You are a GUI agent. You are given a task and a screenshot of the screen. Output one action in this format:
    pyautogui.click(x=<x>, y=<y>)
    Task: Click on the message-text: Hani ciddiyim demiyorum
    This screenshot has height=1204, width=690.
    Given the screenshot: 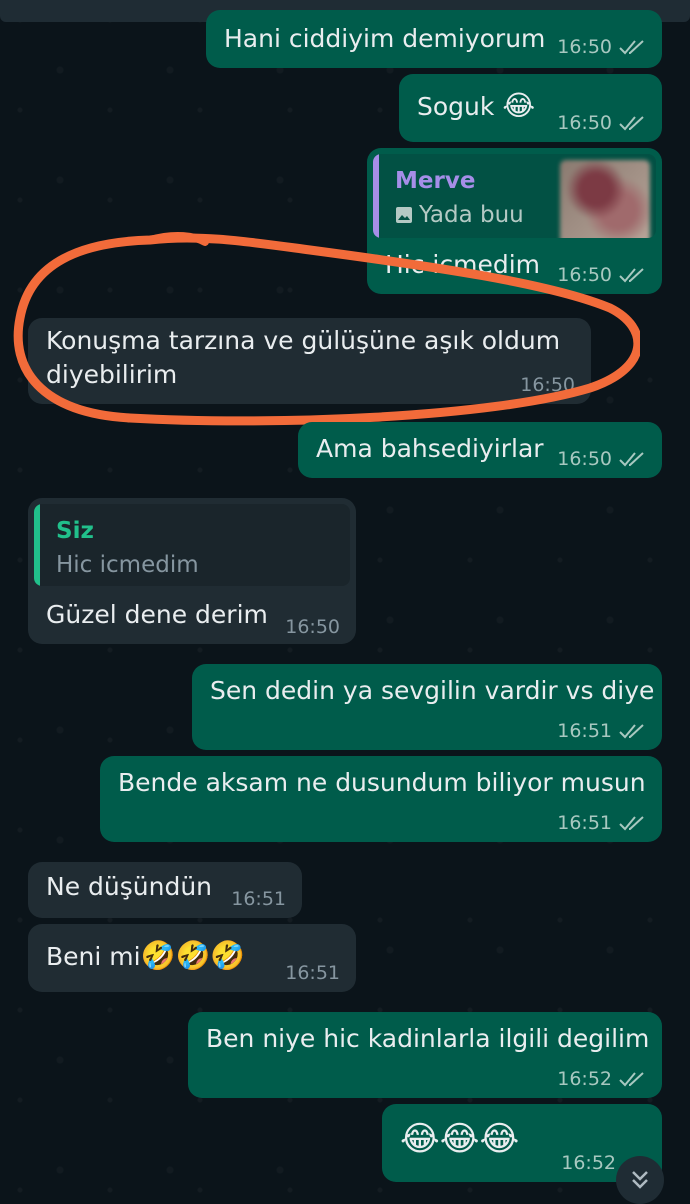 What is the action you would take?
    pyautogui.click(x=385, y=38)
    